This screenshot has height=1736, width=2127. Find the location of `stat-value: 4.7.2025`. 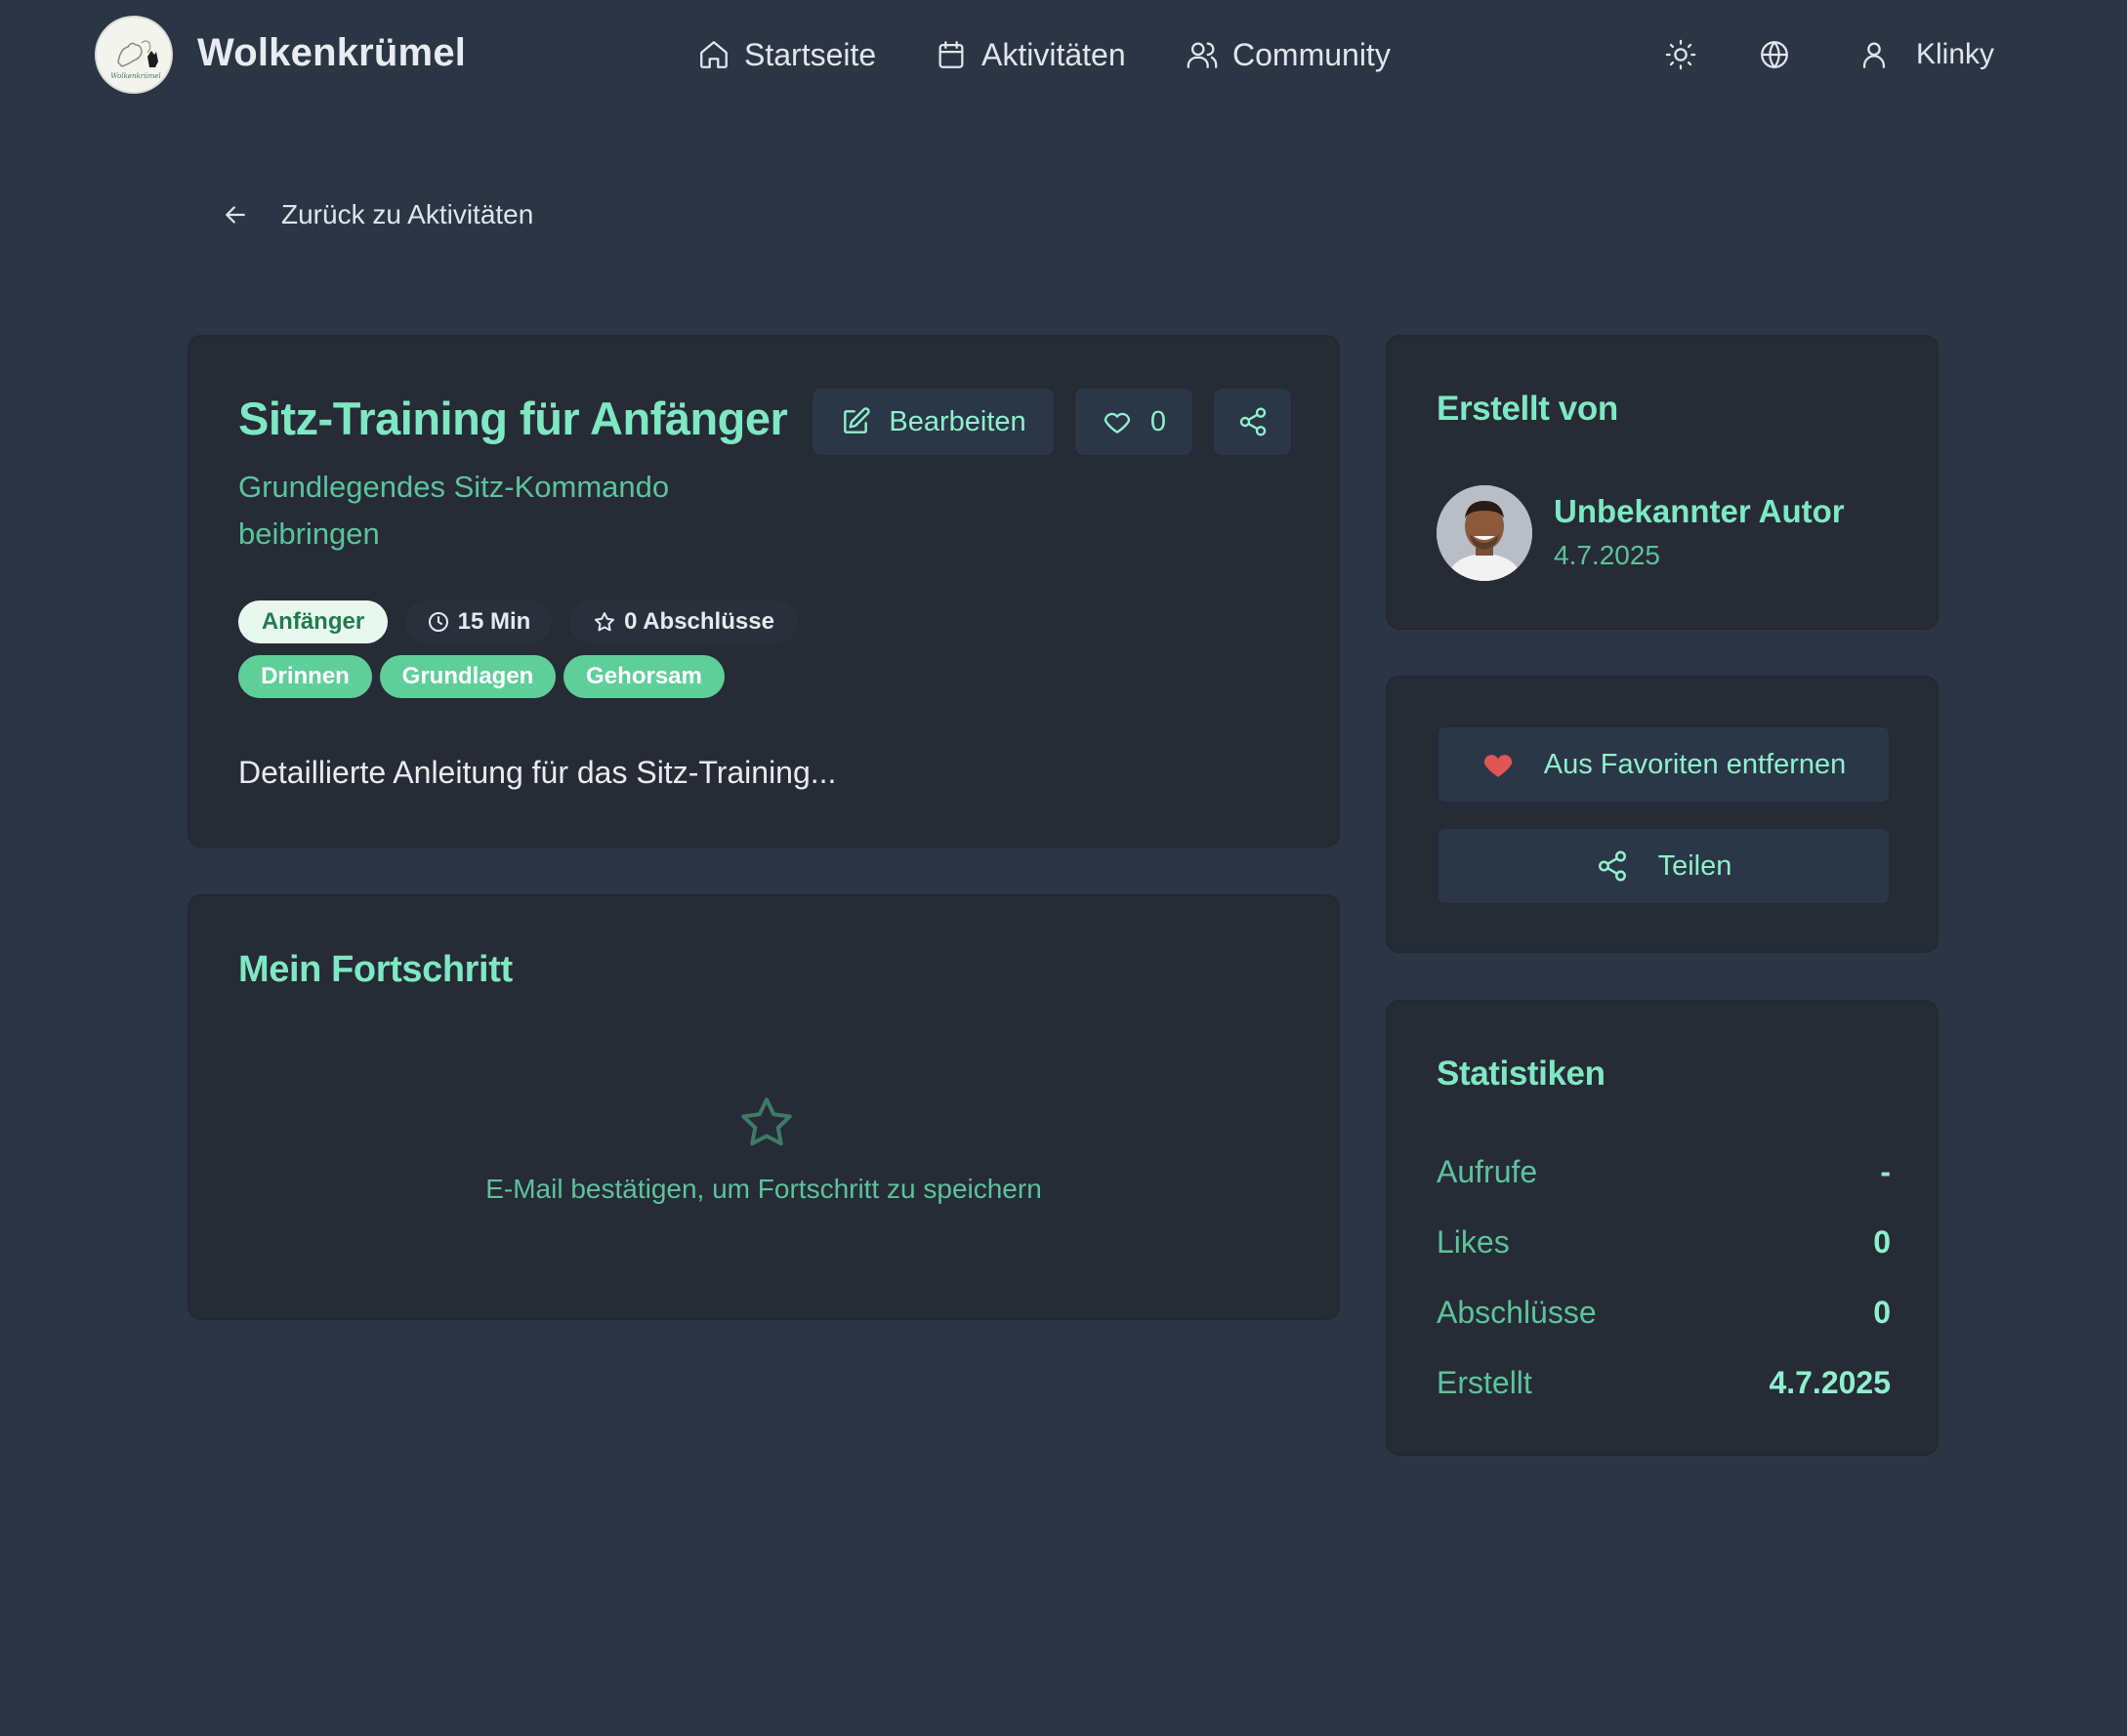

stat-value: 4.7.2025 is located at coordinates (1830, 1382).